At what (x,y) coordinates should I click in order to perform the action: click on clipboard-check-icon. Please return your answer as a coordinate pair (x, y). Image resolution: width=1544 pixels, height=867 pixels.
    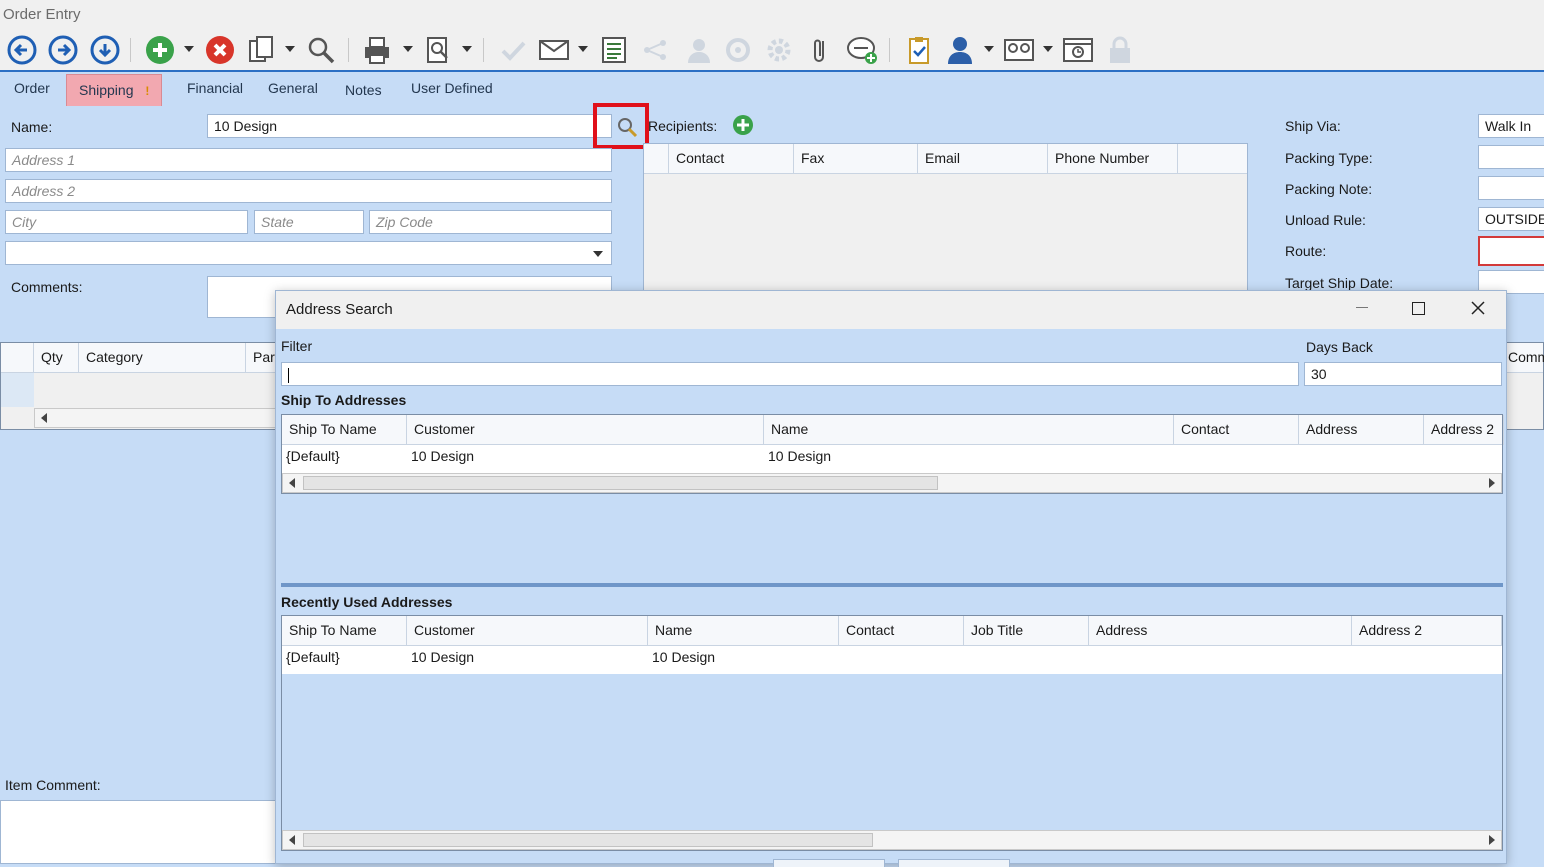
    Looking at the image, I should click on (919, 50).